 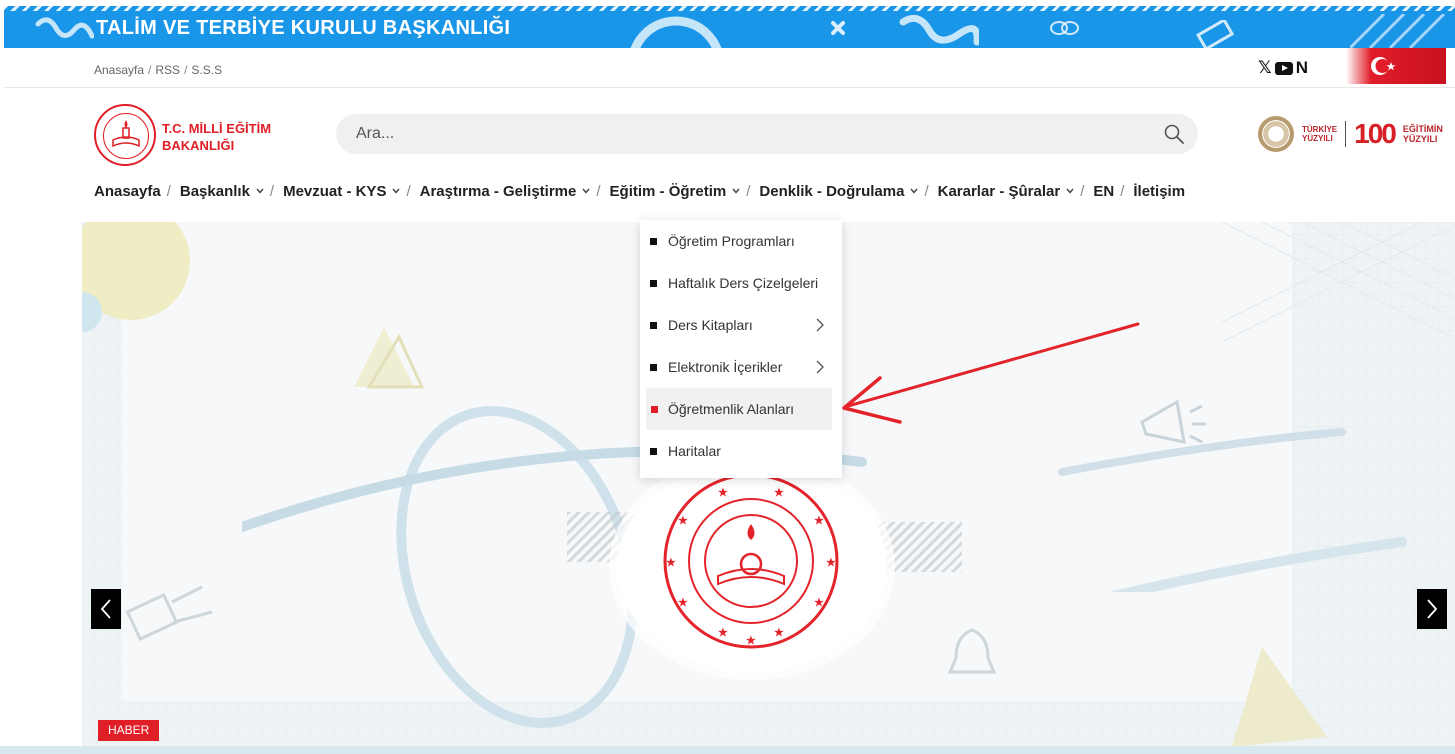 I want to click on campaign-logos: TÜRKİYE YÜZYILI 100 EĞİTİMİN YÜZYILI, so click(x=1350, y=134).